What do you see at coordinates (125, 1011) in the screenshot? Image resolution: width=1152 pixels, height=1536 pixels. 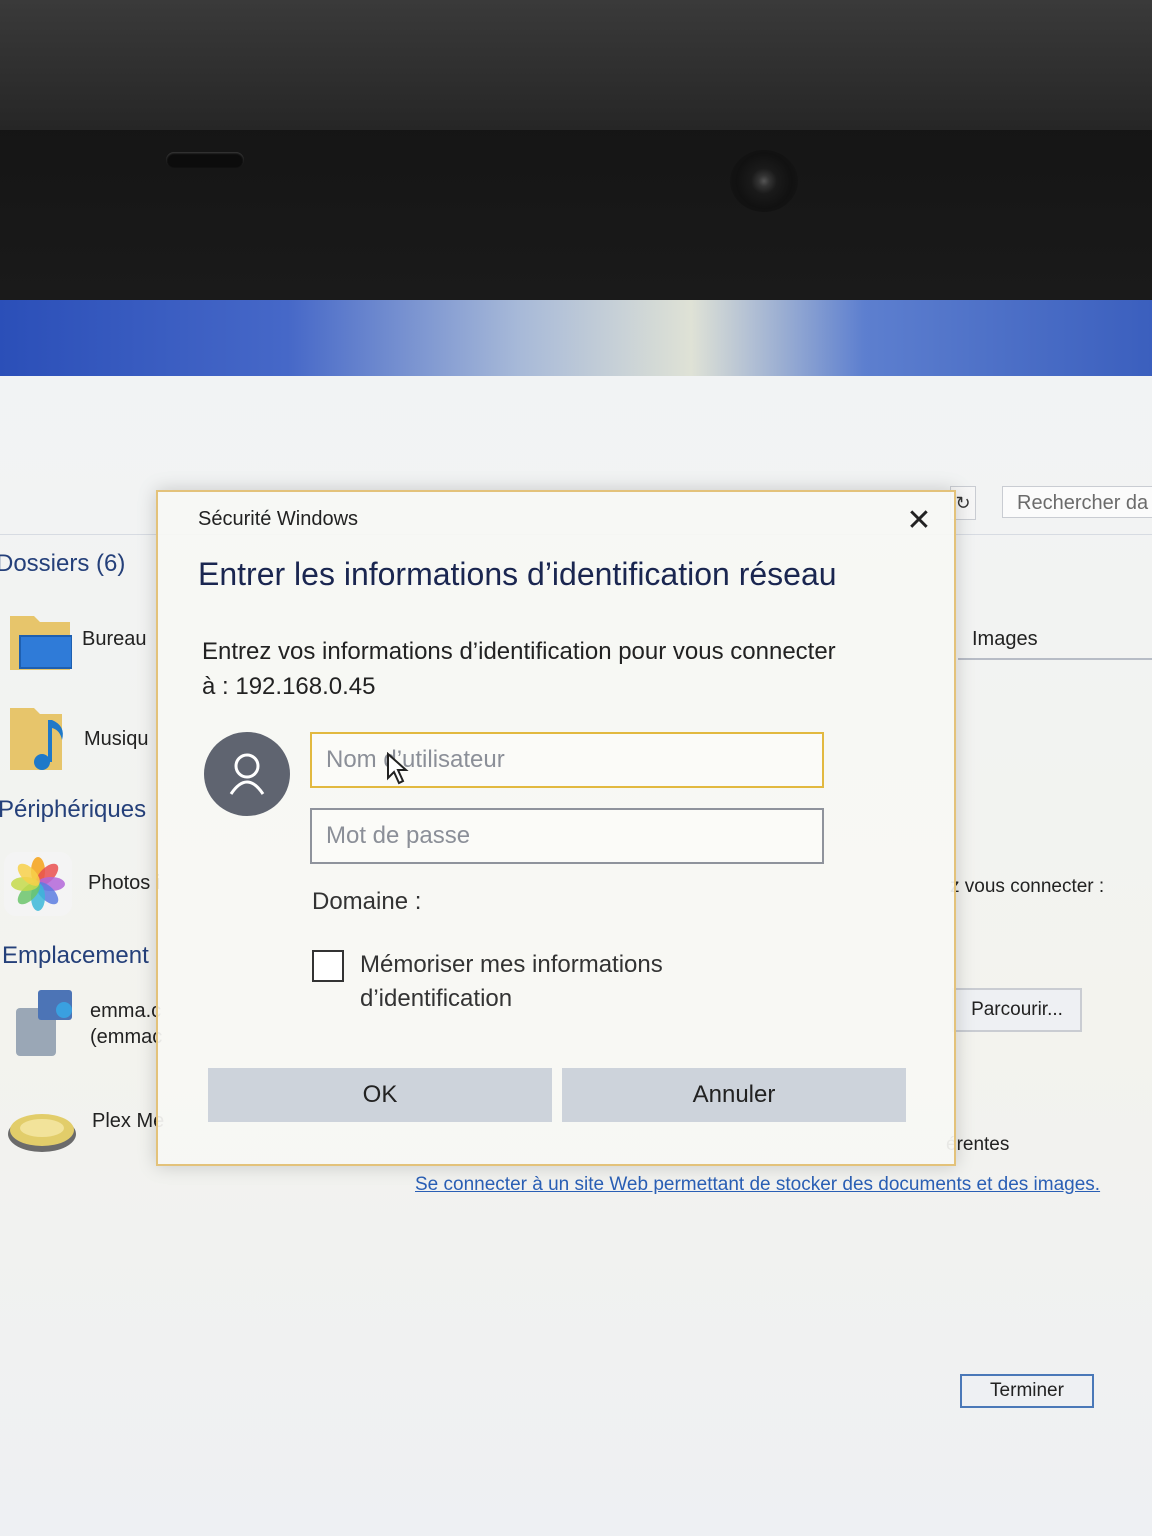 I see `location-item-label: emma.c` at bounding box center [125, 1011].